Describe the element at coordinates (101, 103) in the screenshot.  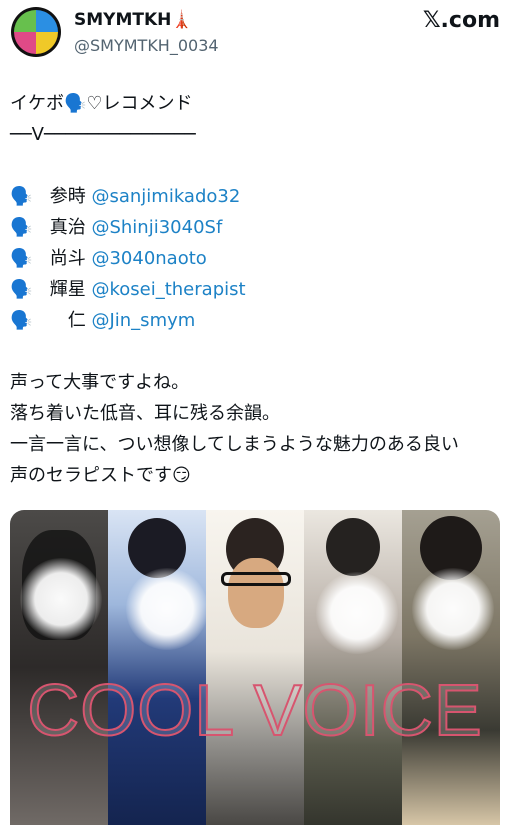
I see `recommend-title: イケボ🗣️♡レコメンド` at that location.